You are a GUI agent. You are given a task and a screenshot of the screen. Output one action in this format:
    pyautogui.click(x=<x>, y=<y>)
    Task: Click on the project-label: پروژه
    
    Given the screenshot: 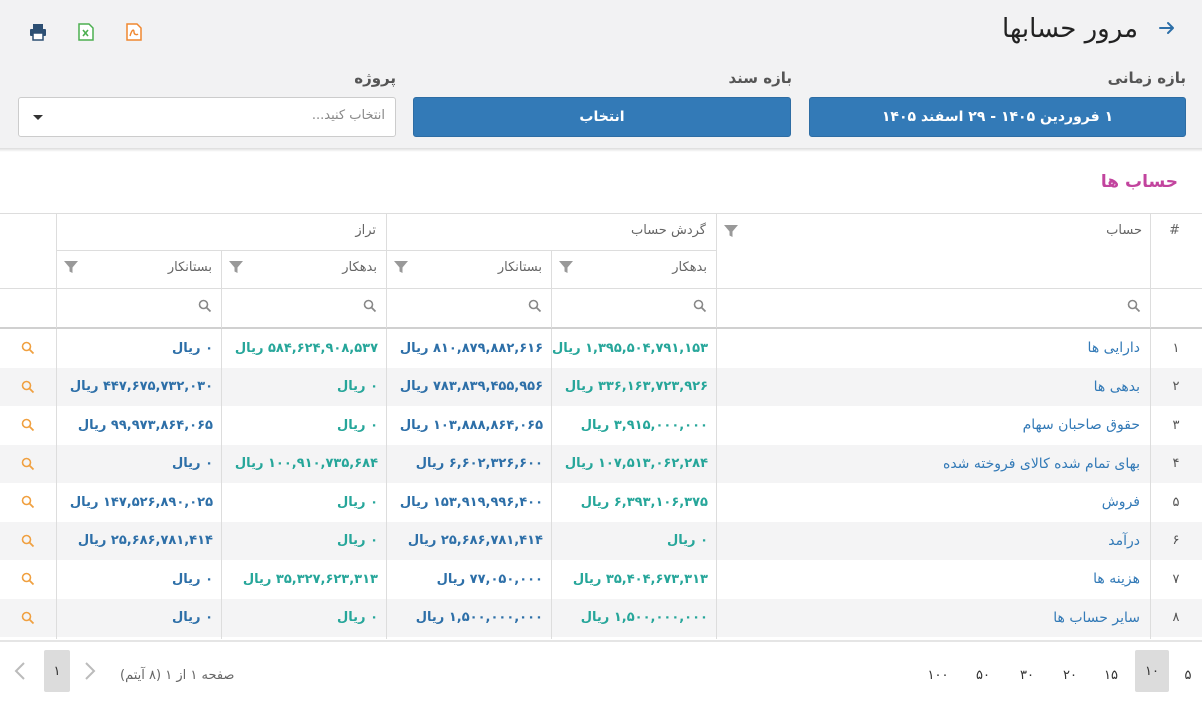 What is the action you would take?
    pyautogui.click(x=375, y=78)
    